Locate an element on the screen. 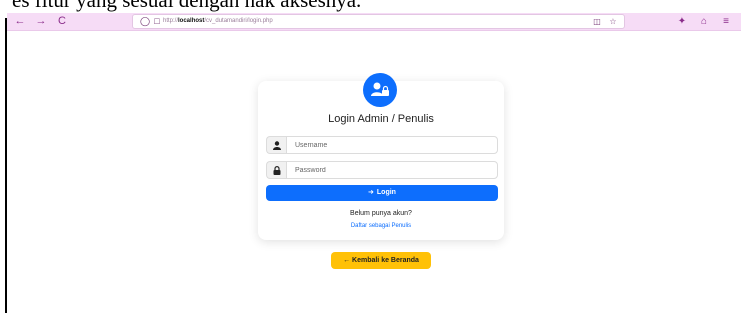  url-path: /cv_dutamandiri/login.php is located at coordinates (238, 21).